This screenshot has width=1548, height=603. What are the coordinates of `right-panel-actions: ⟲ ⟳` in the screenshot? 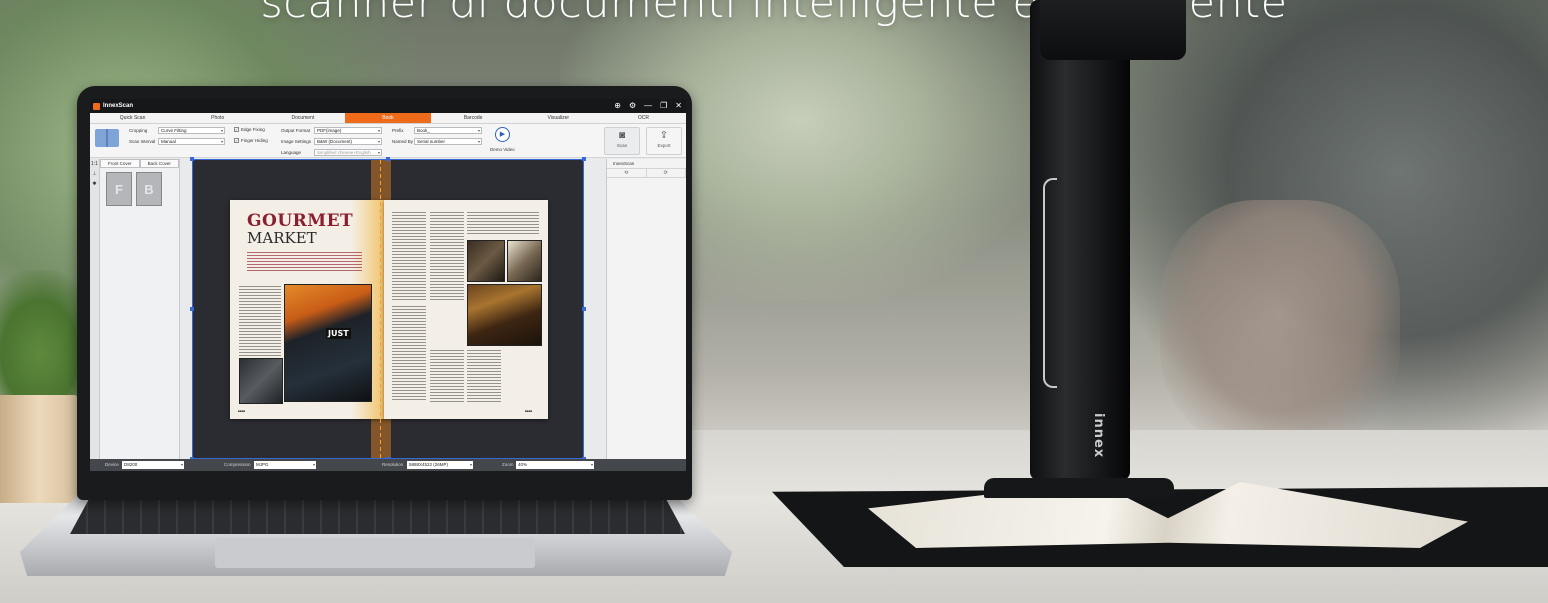 It's located at (646, 173).